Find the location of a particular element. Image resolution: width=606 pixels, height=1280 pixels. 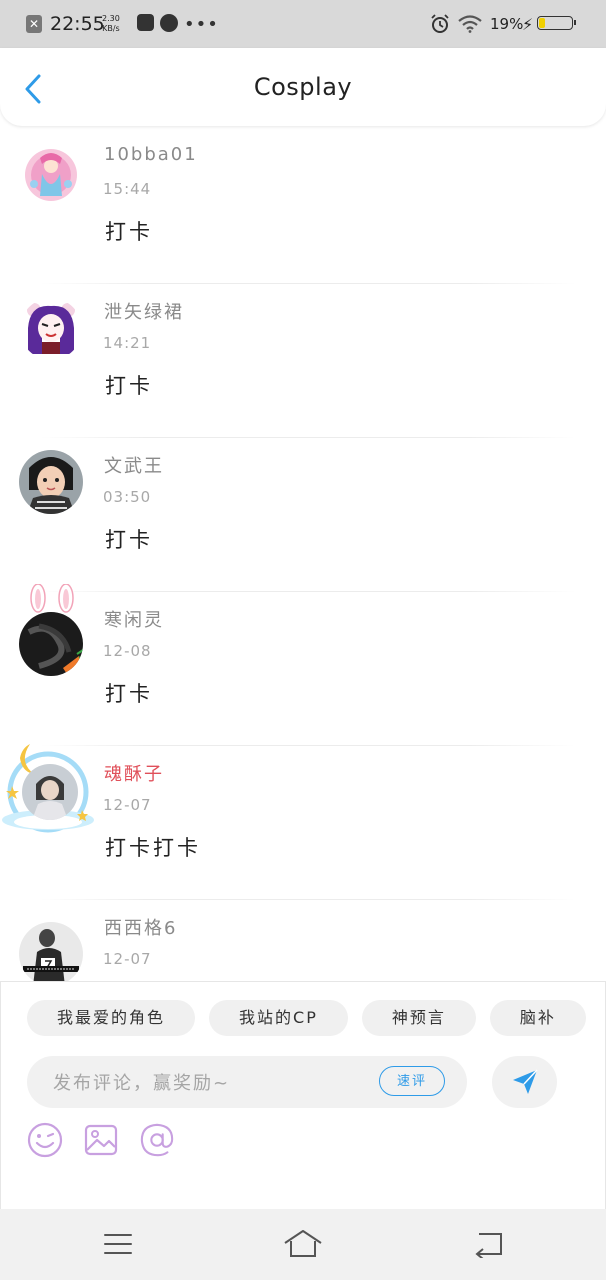

mention-button is located at coordinates (157, 1140).